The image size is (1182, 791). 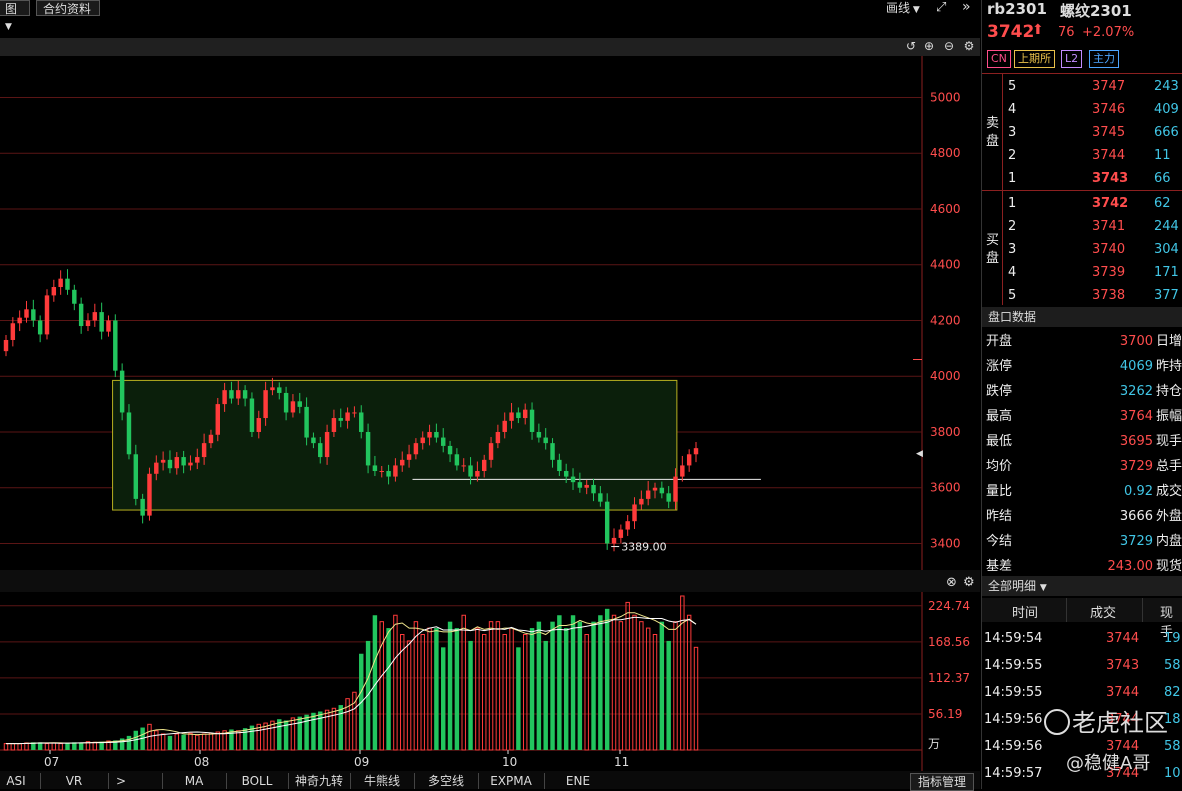 I want to click on badge-l2: L2, so click(x=1072, y=59).